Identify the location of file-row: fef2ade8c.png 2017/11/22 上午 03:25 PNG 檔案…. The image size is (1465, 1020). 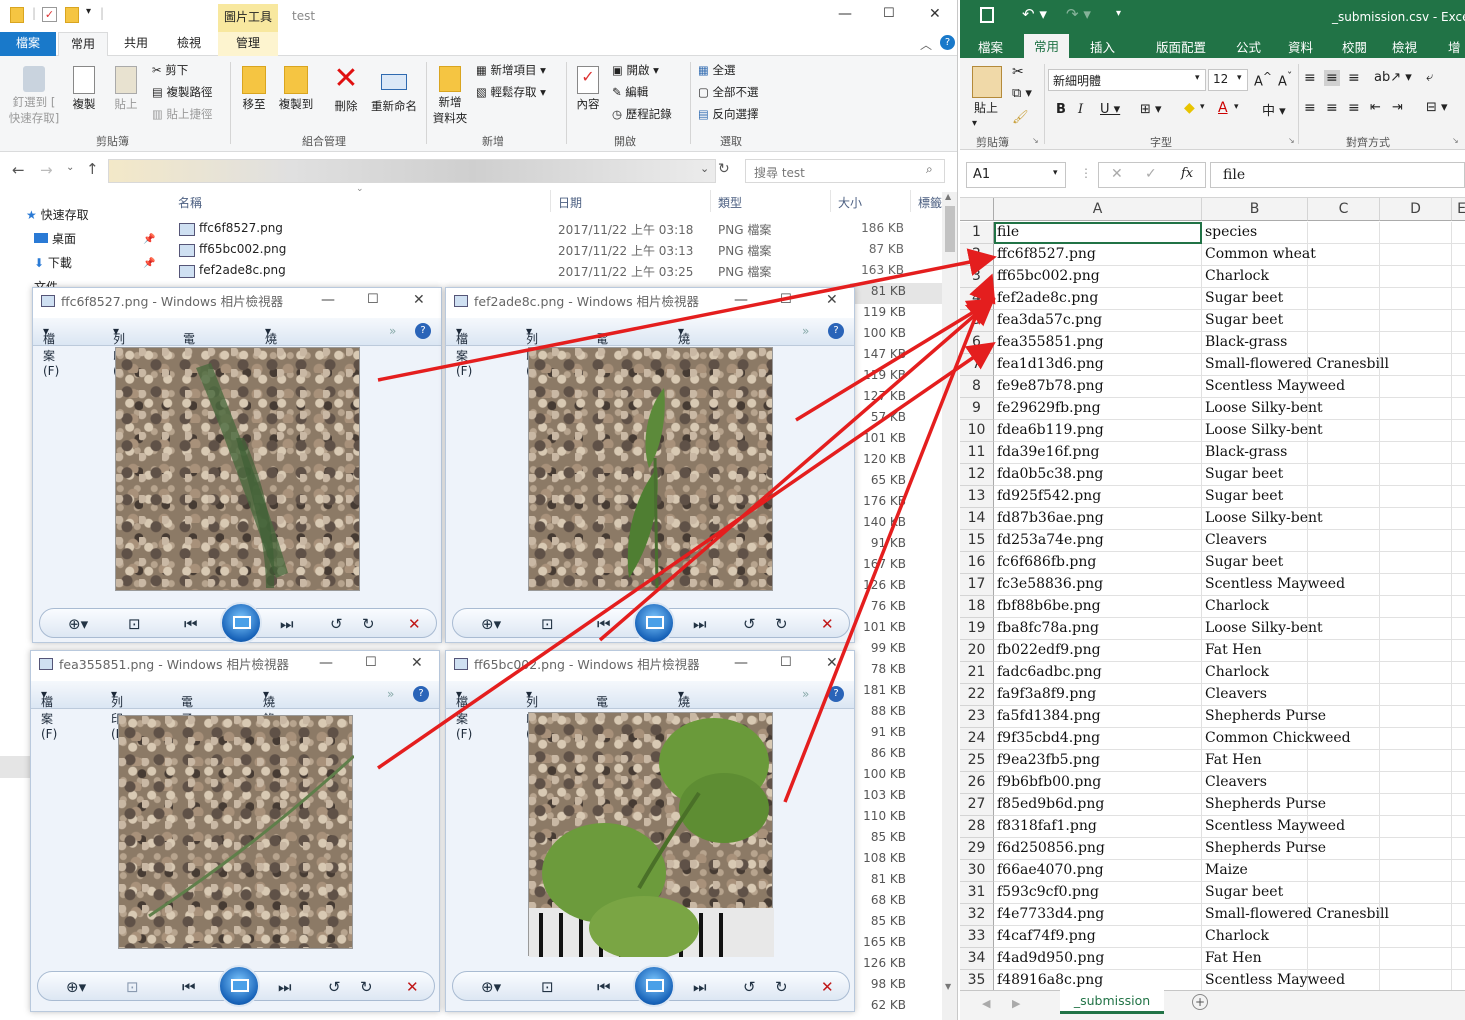
(546, 272).